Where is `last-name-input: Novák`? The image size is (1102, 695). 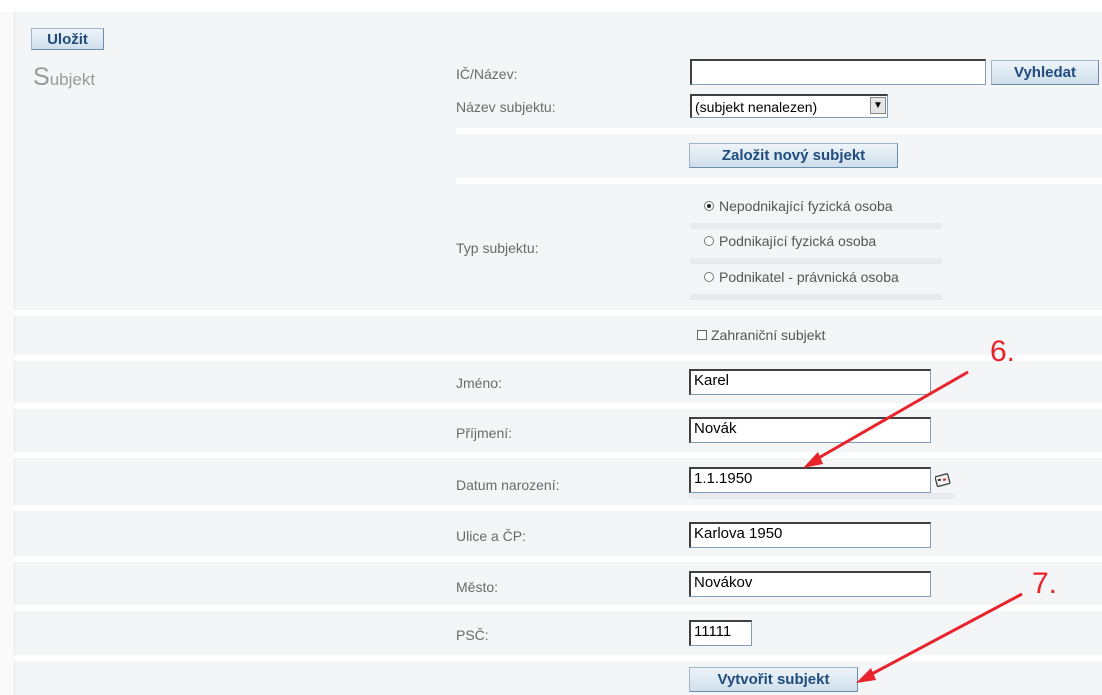
last-name-input: Novák is located at coordinates (810, 430).